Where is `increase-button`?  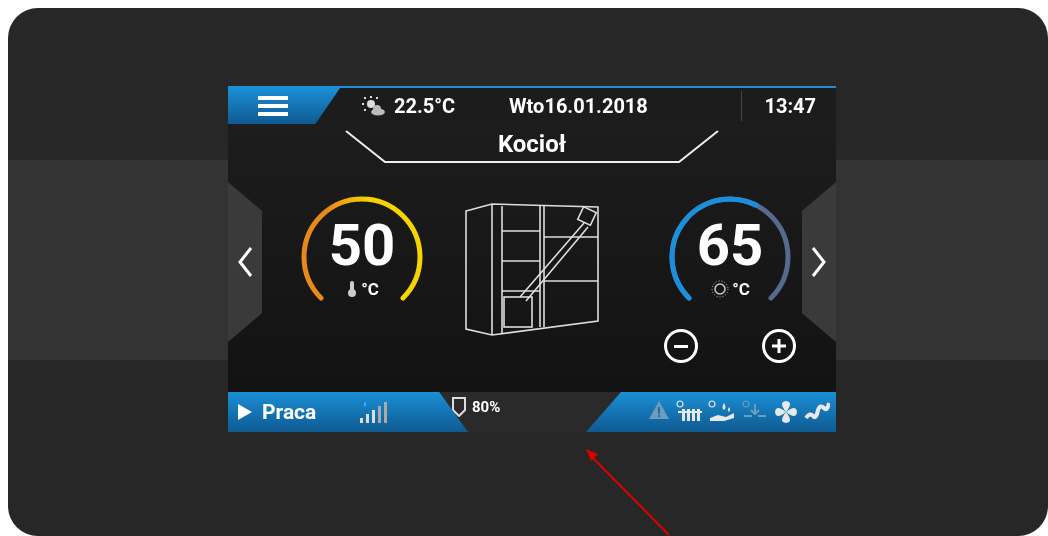
increase-button is located at coordinates (779, 346).